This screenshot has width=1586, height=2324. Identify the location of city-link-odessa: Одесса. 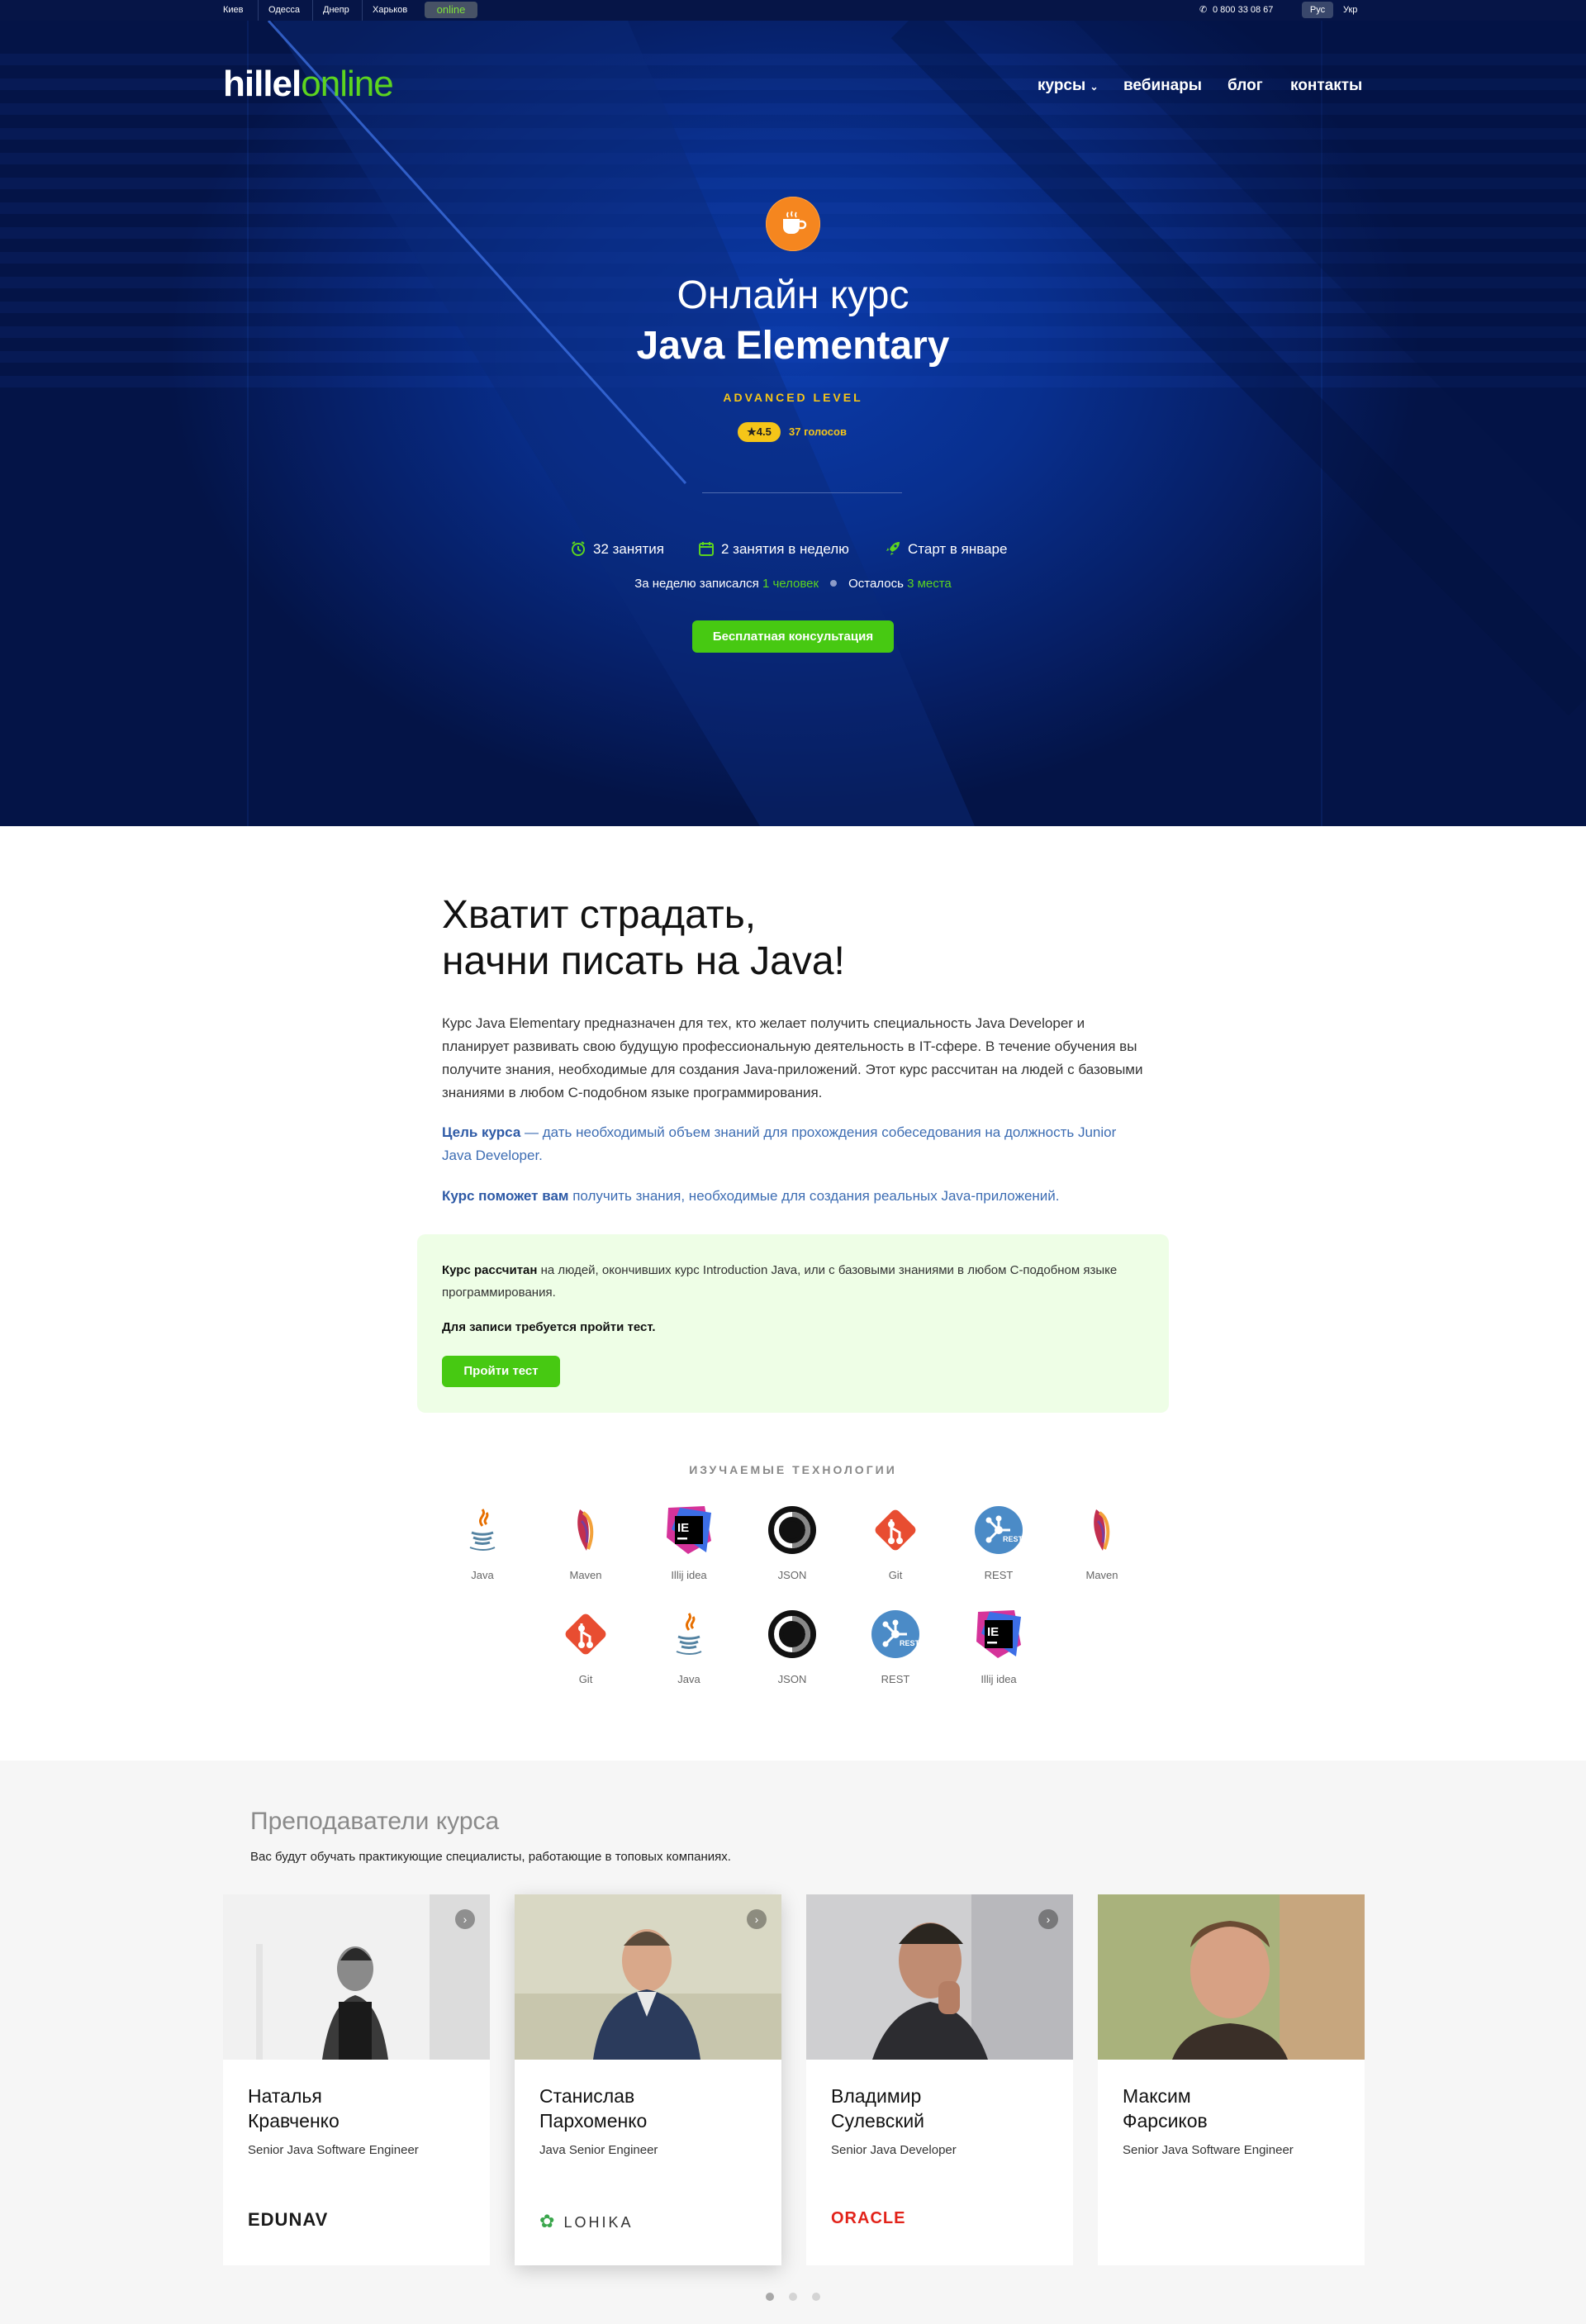
(279, 11).